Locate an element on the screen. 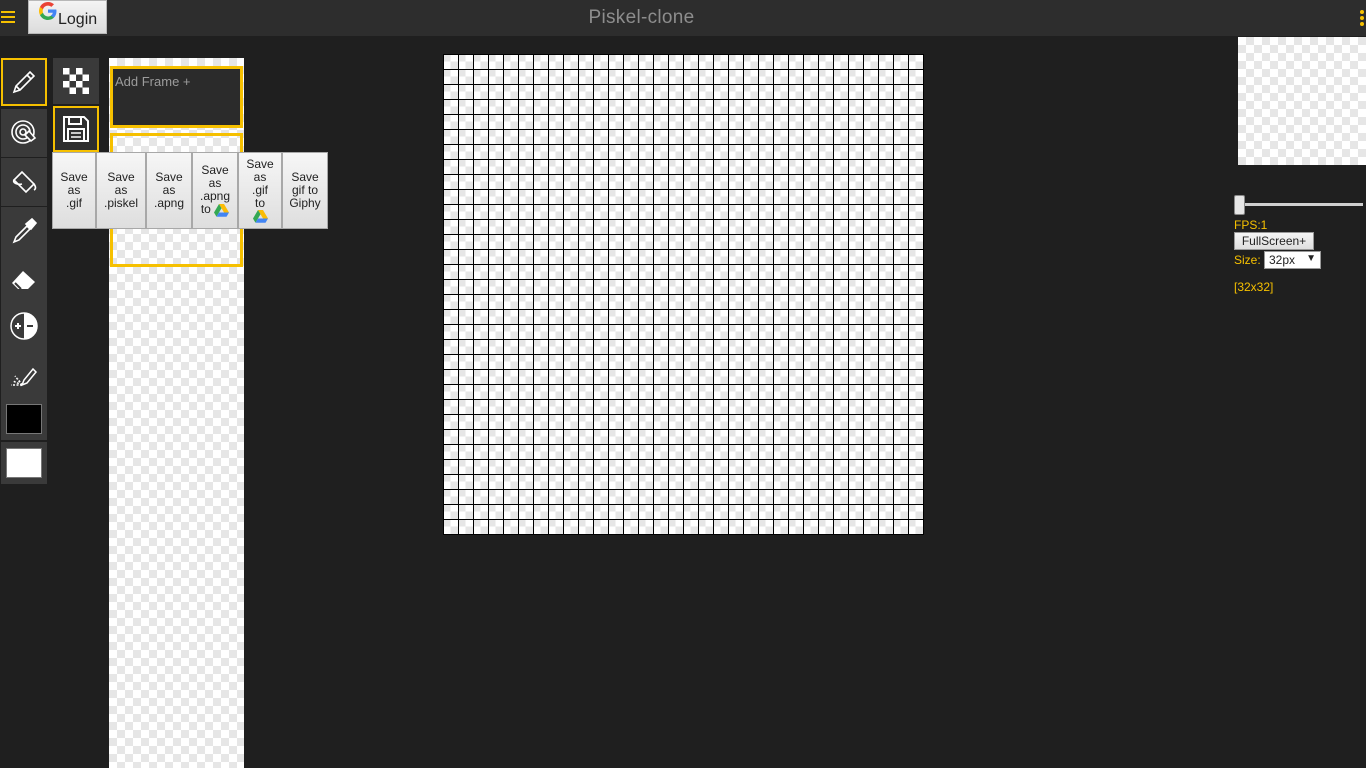 This screenshot has height=768, width=1366. primary-color-picker is located at coordinates (24, 419).